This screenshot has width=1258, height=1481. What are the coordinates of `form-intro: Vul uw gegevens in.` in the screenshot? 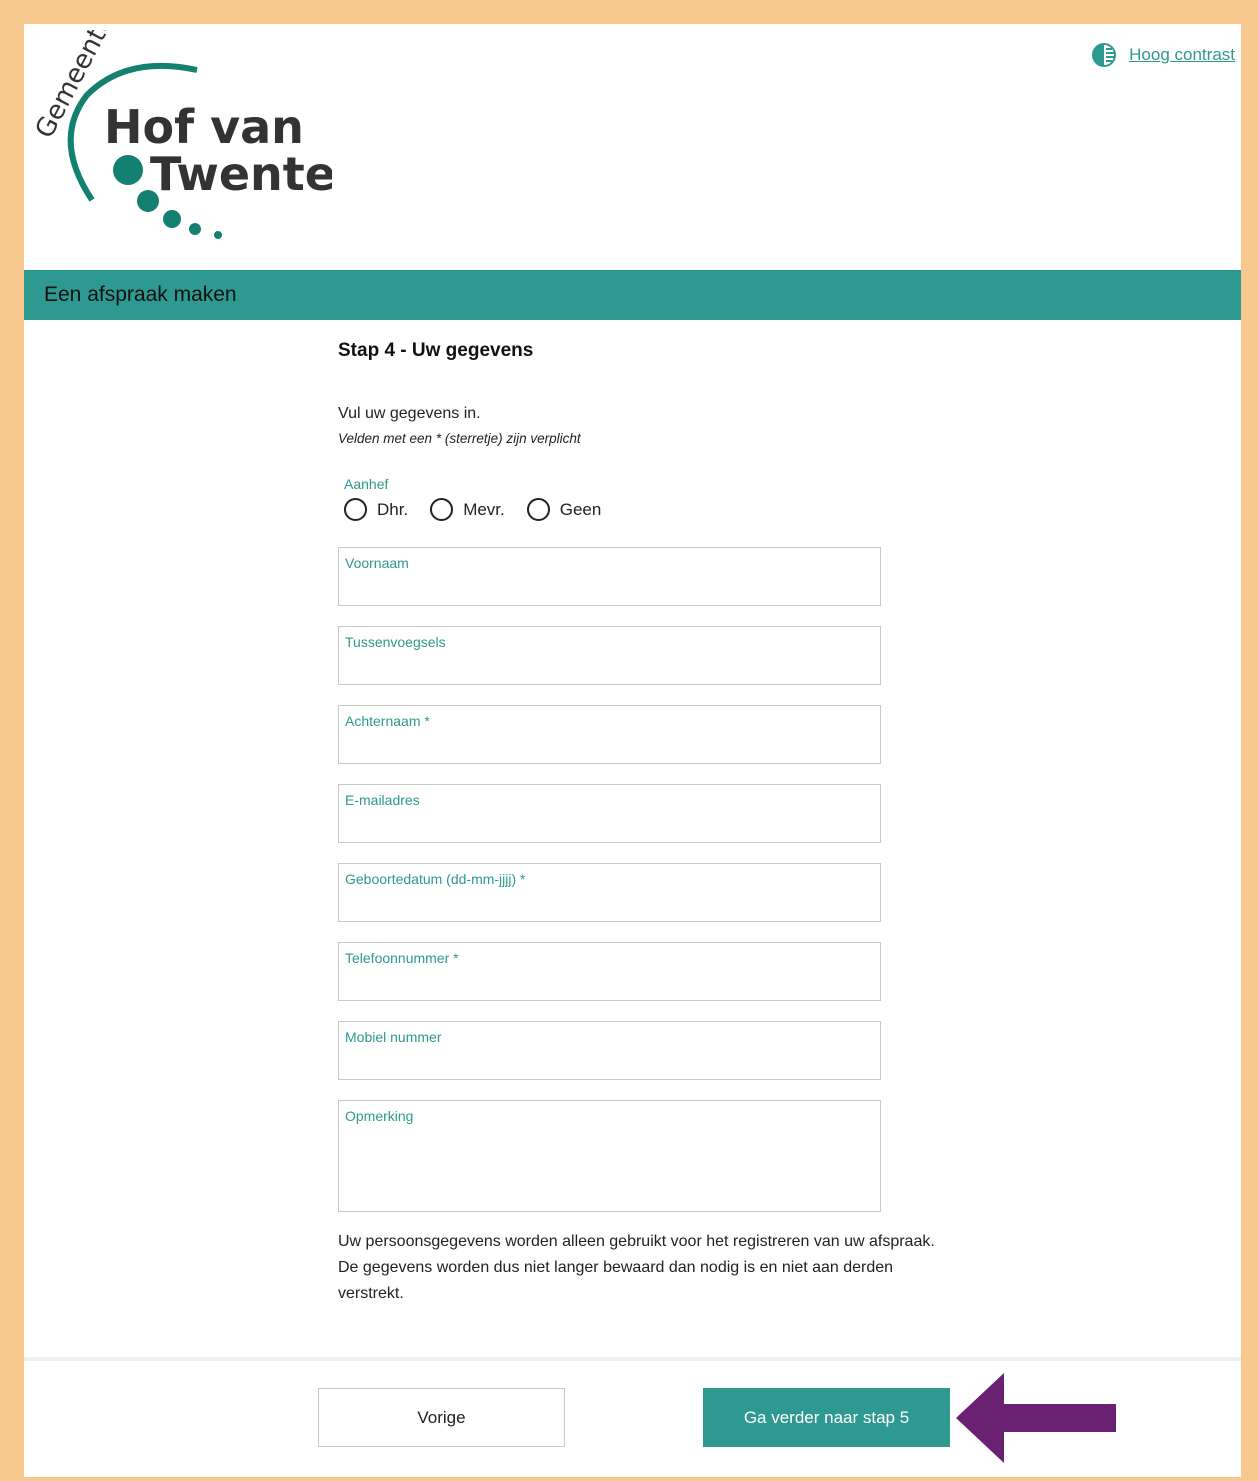 It's located at (409, 413).